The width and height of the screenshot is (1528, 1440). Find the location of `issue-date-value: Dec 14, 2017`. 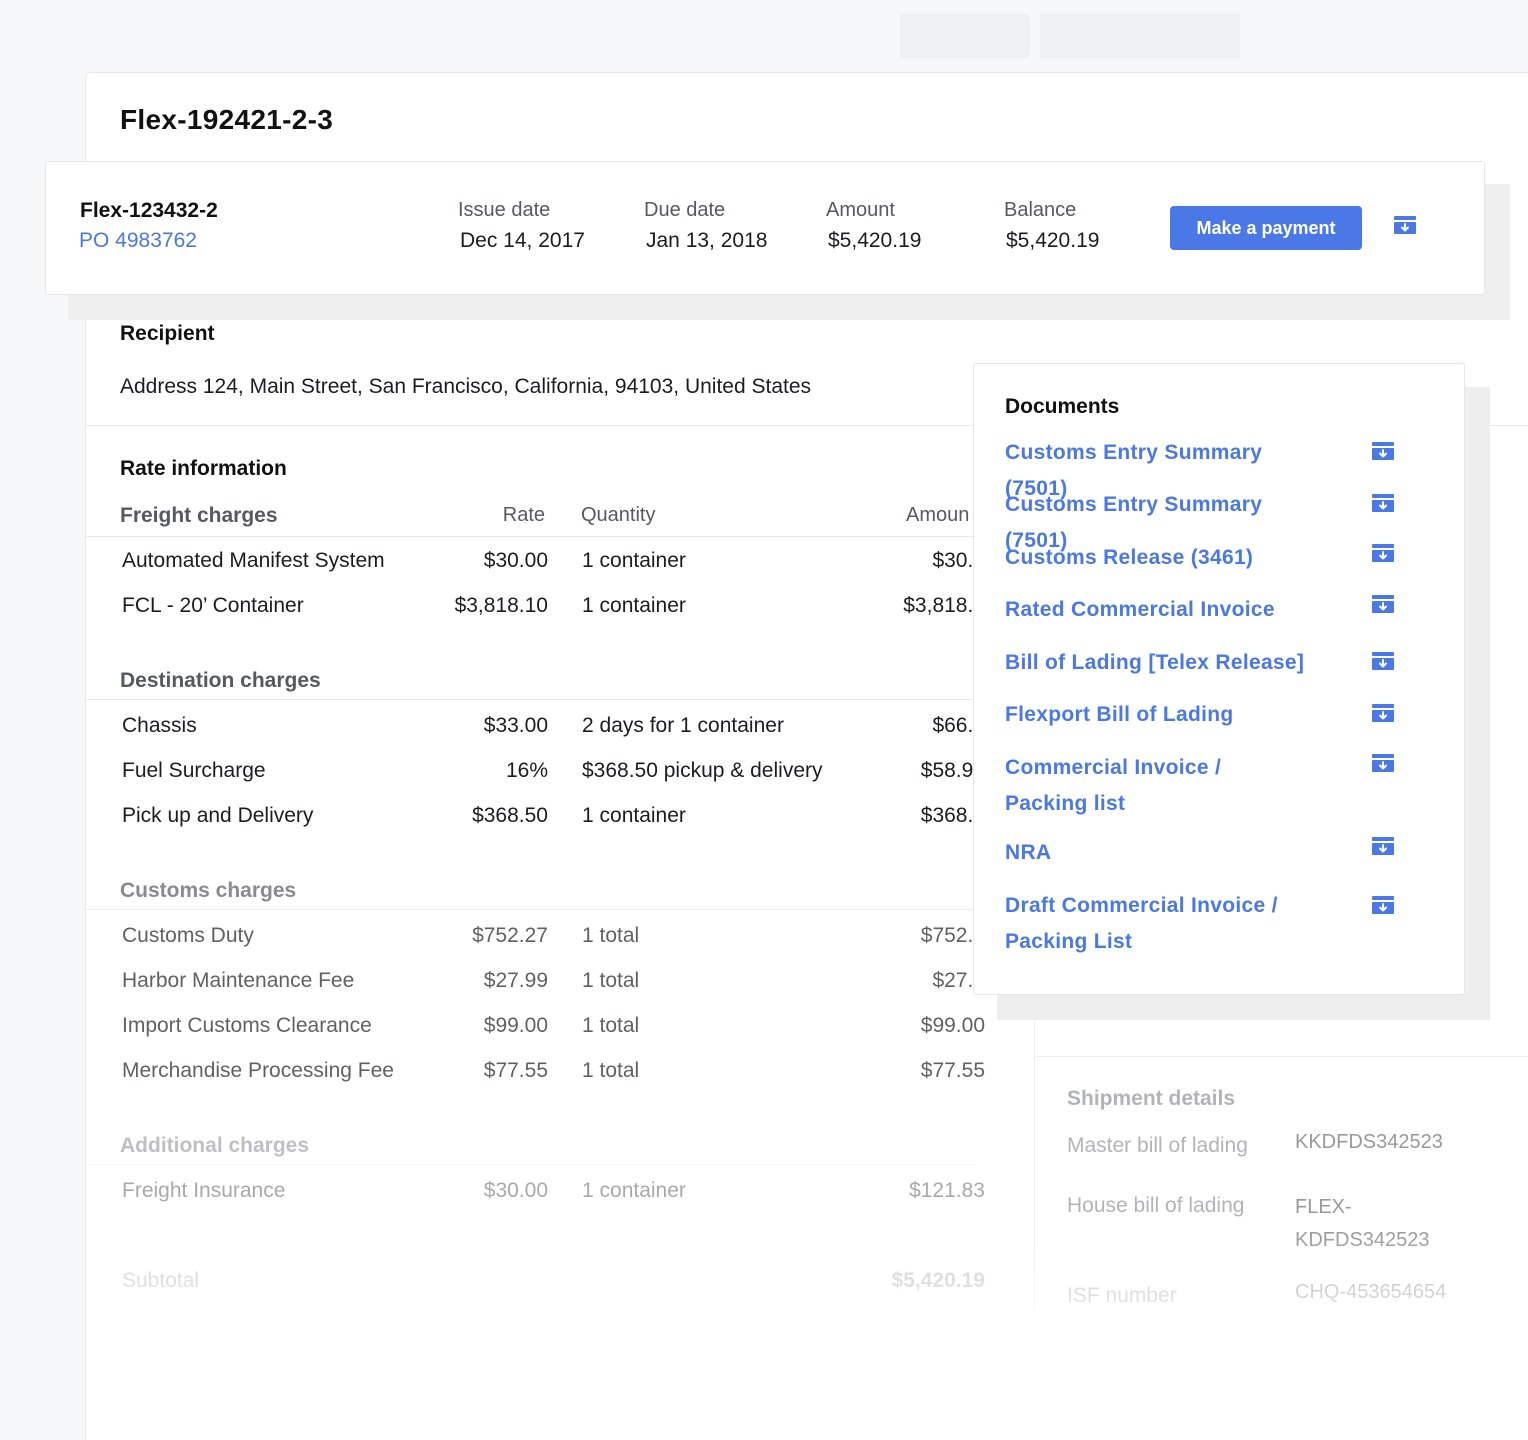

issue-date-value: Dec 14, 2017 is located at coordinates (522, 240).